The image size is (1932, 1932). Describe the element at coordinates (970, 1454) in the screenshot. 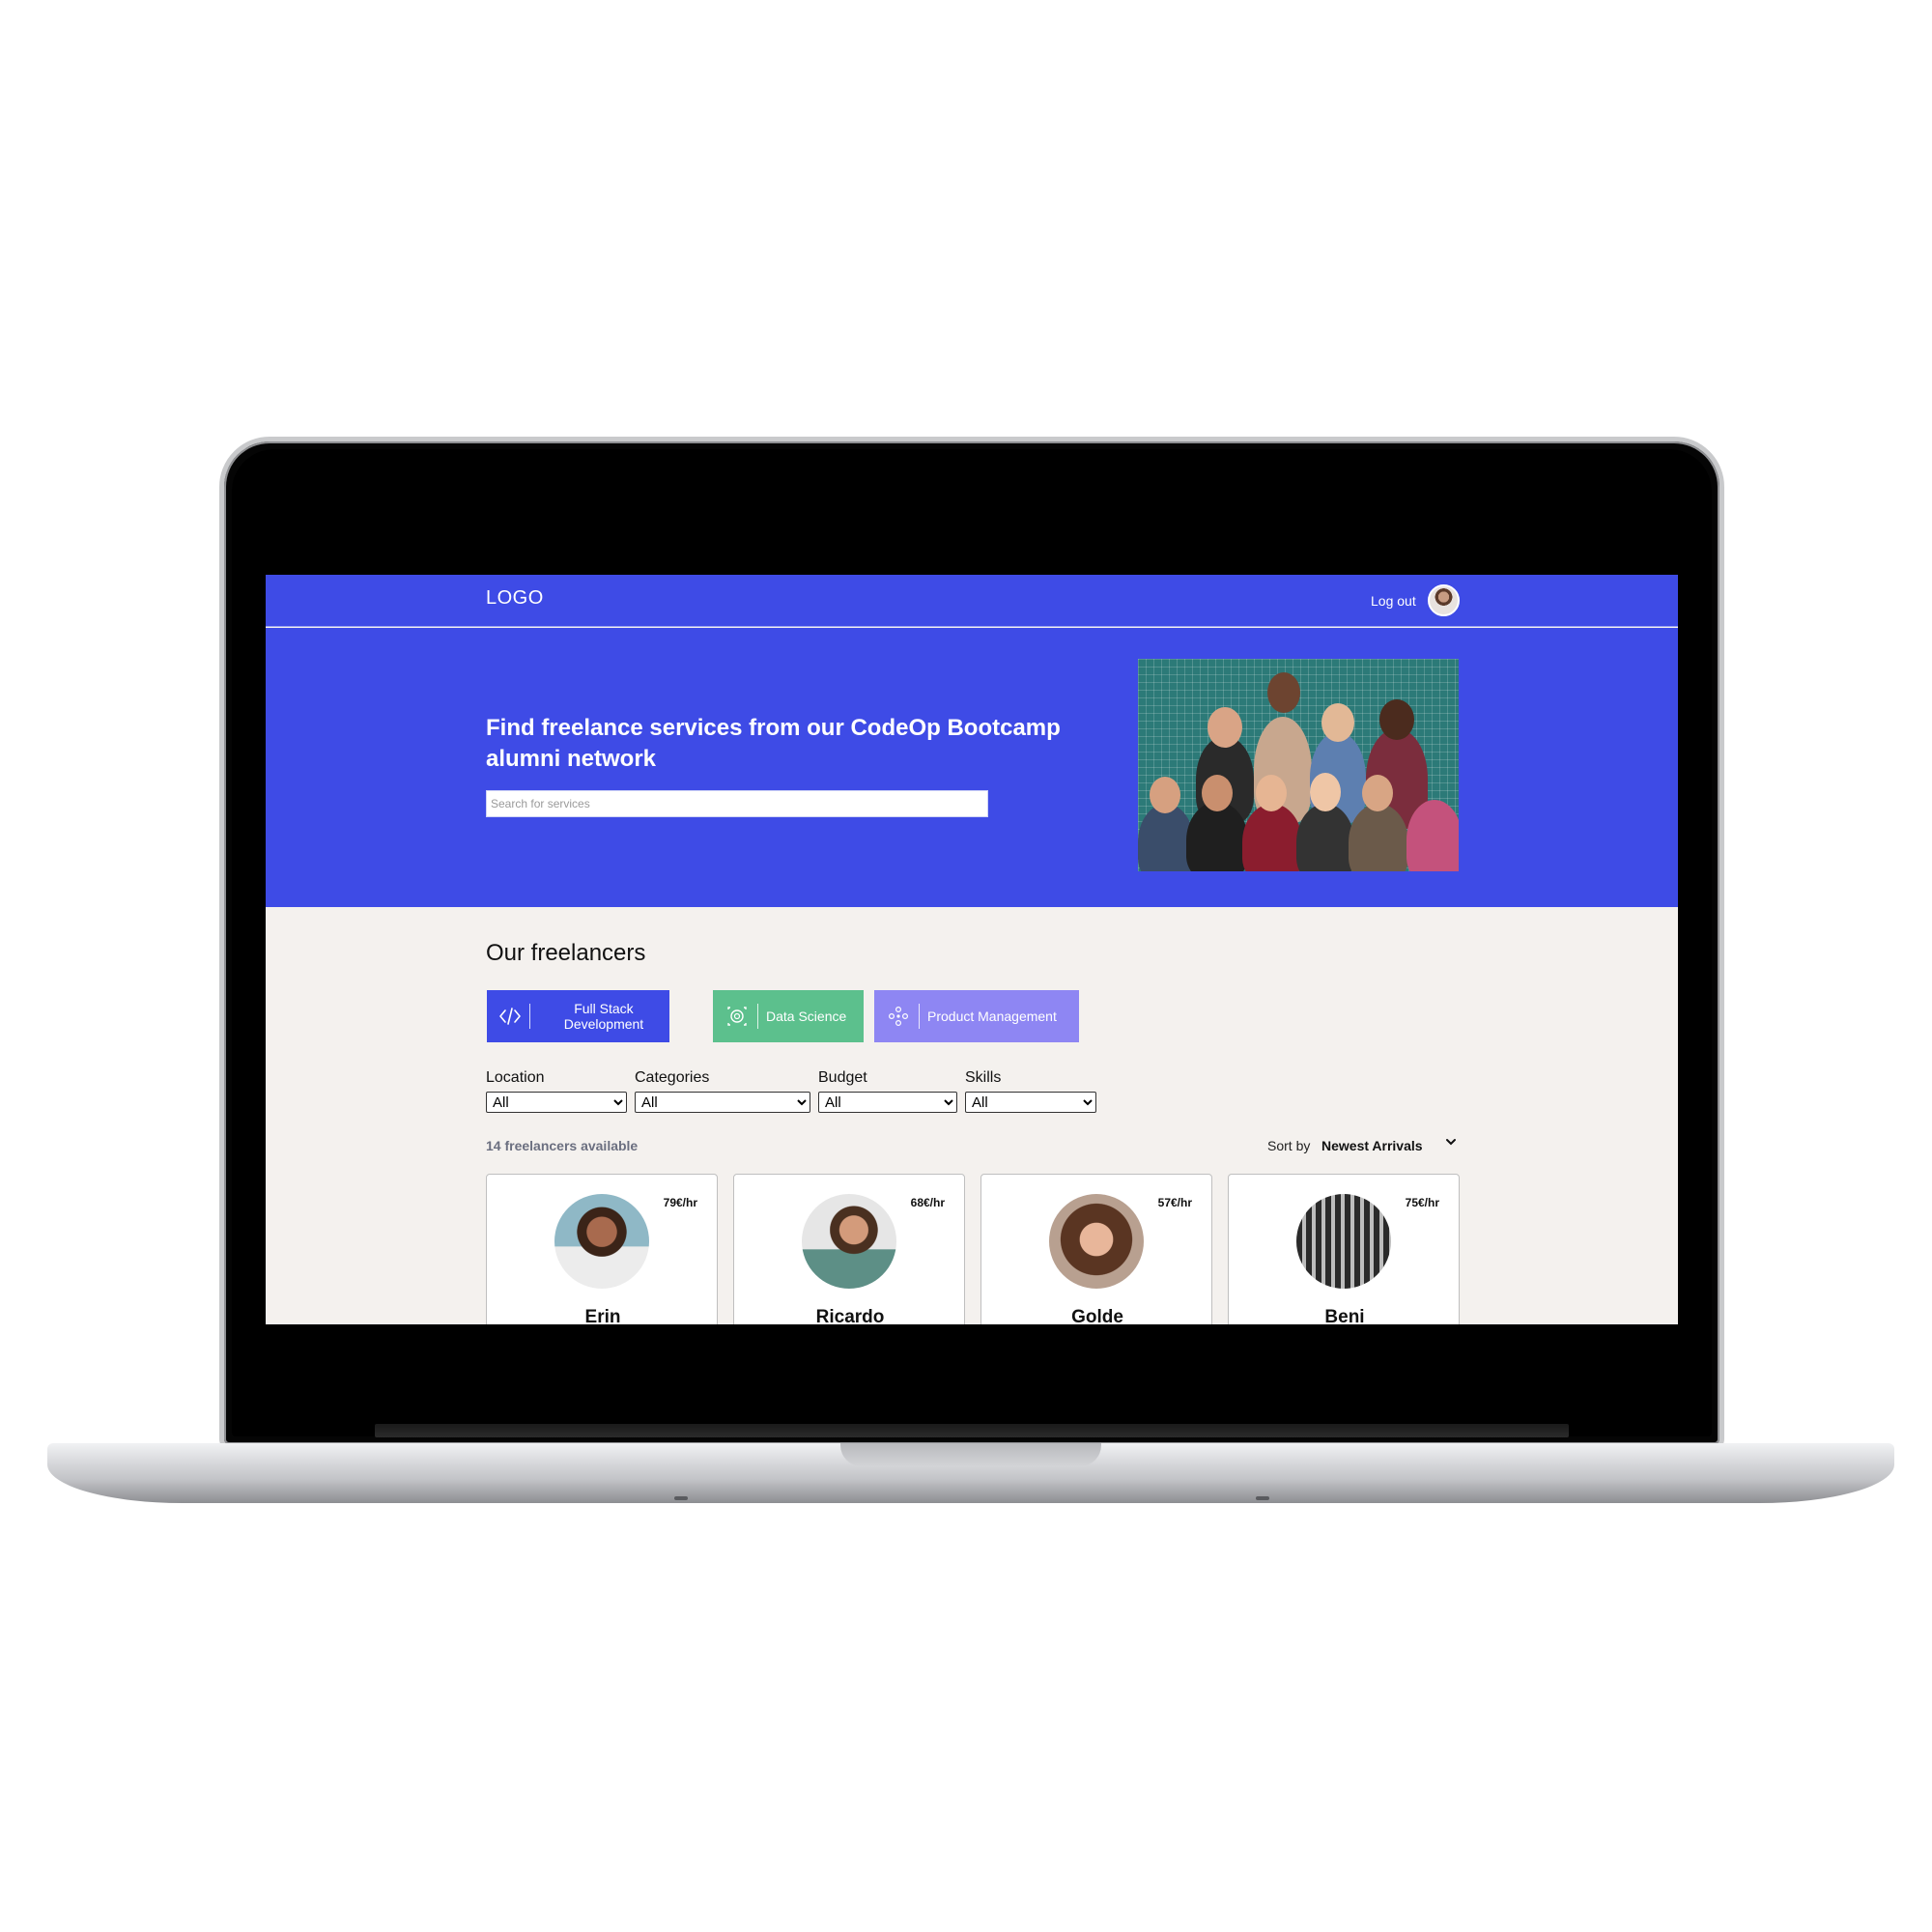

I see `laptop-opening-notch` at that location.